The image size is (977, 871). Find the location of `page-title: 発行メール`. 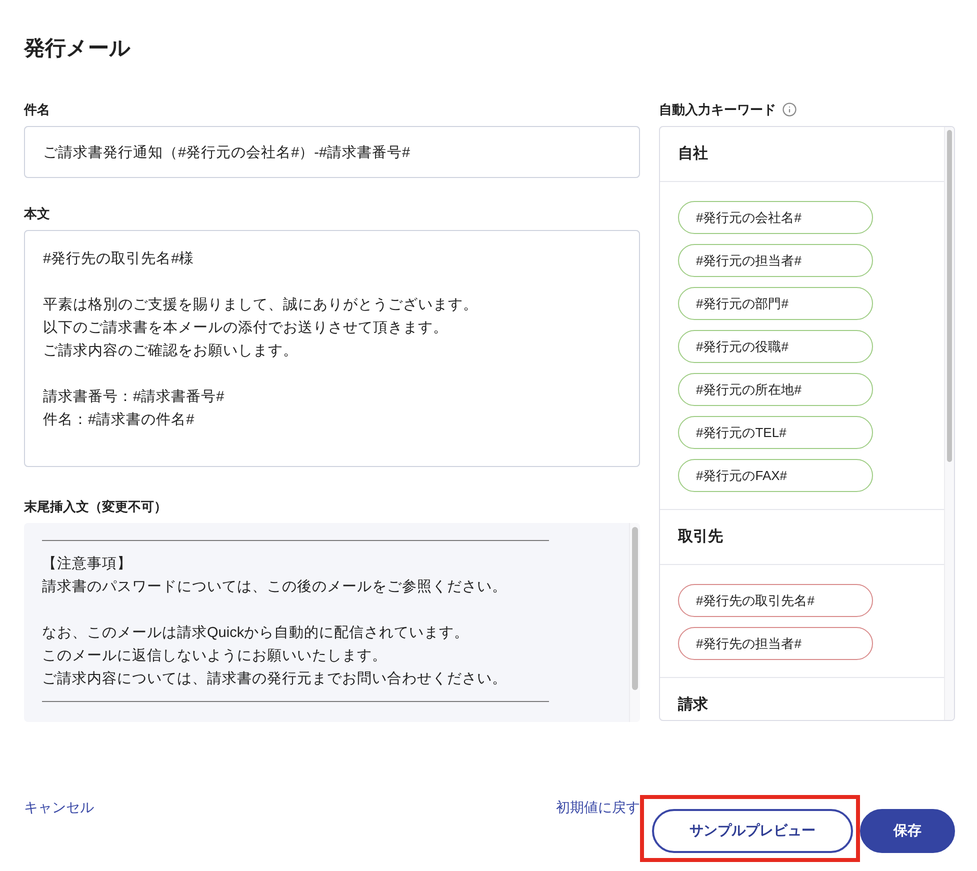

page-title: 発行メール is located at coordinates (78, 49).